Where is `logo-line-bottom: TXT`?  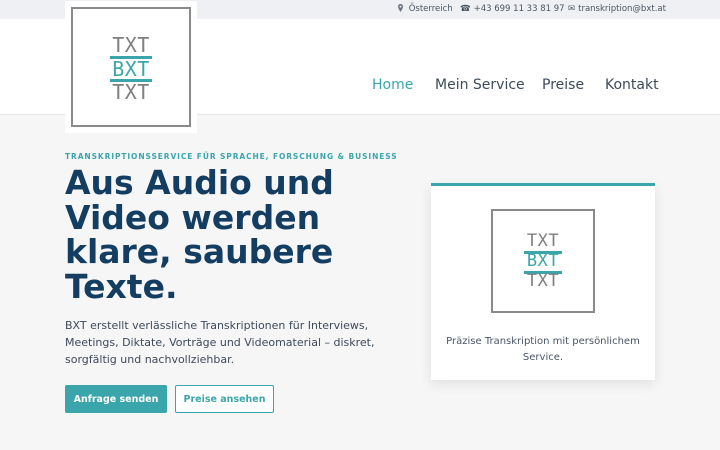
logo-line-bottom: TXT is located at coordinates (131, 92).